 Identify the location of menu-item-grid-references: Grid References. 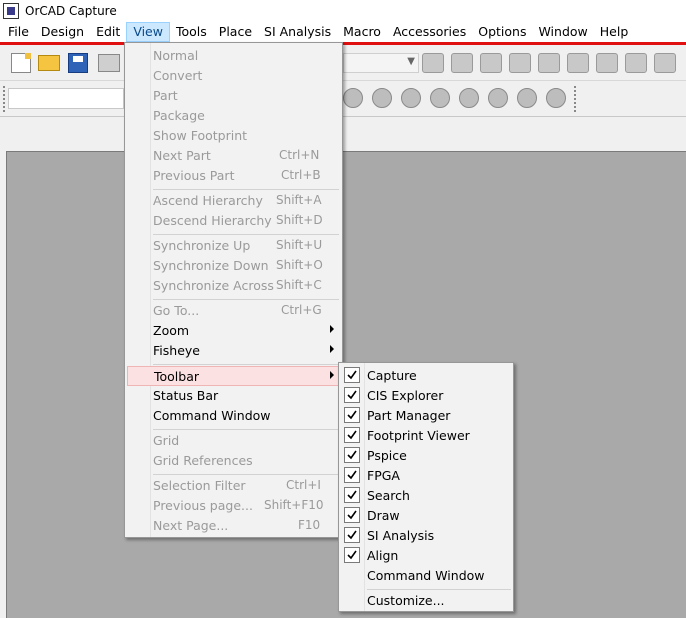
(233, 461).